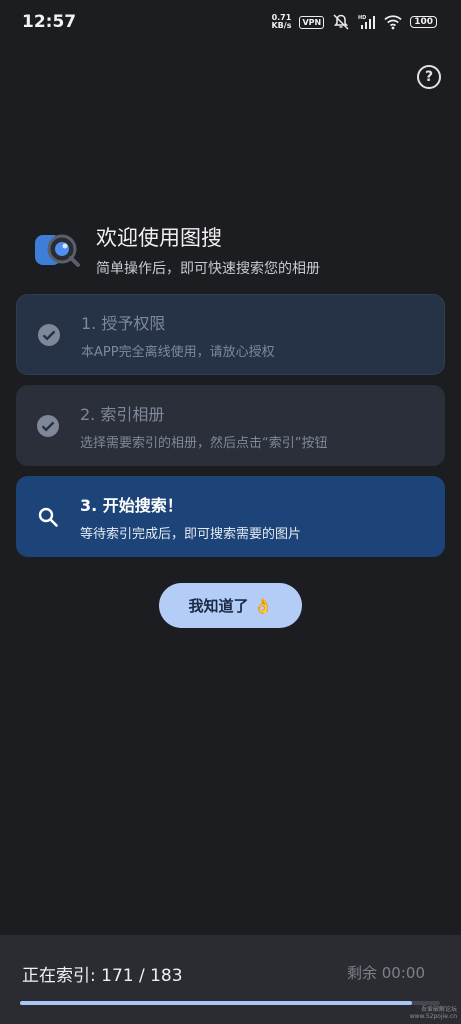 The height and width of the screenshot is (1024, 461). I want to click on status-bar: 12:57 0.71 KB/s VPN HD 100, so click(230, 22).